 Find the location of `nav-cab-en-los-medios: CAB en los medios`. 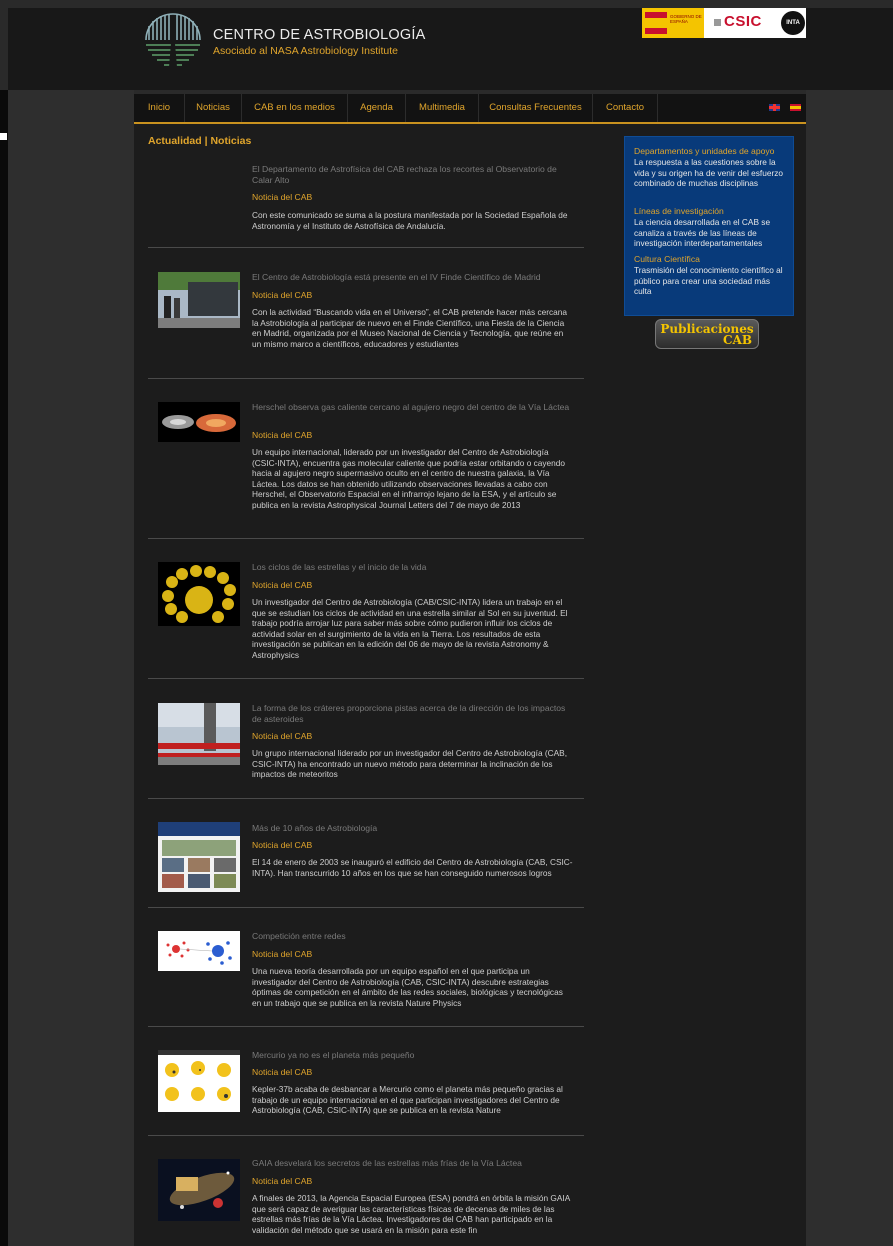

nav-cab-en-los-medios: CAB en los medios is located at coordinates (295, 108).